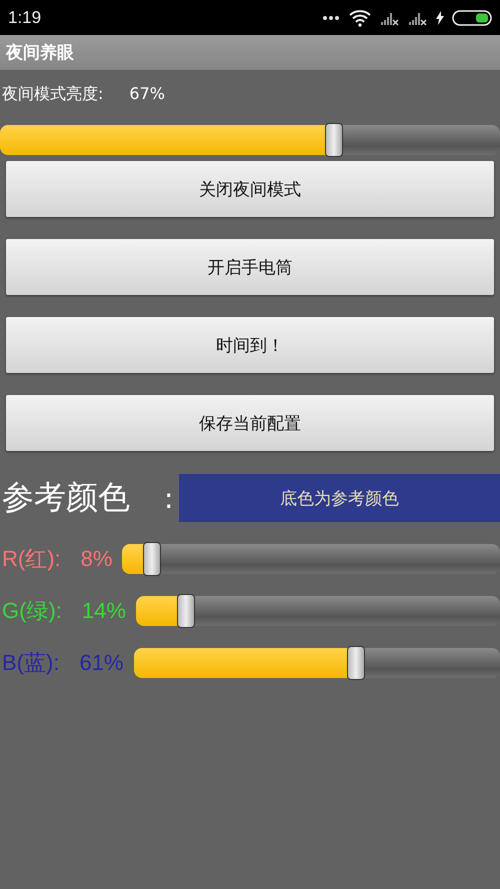 This screenshot has height=889, width=500. I want to click on status-time: 1:19, so click(25, 18).